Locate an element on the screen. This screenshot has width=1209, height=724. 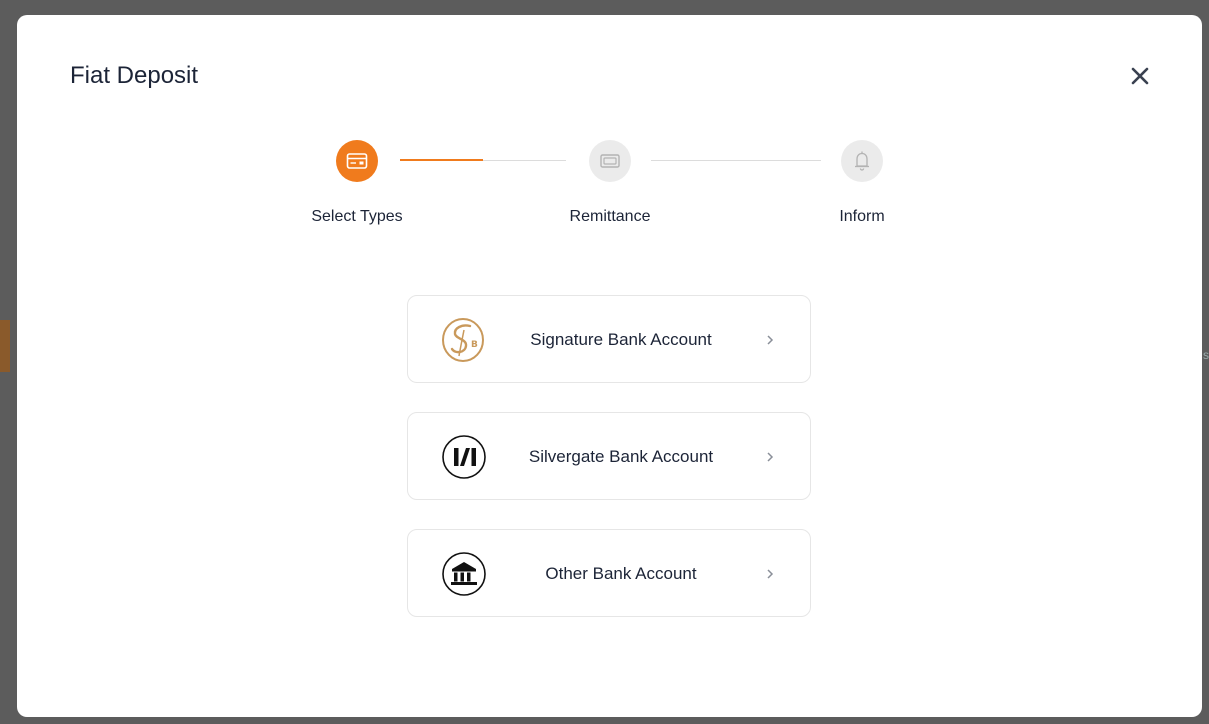
option-signature-bank: B Signature Bank Account is located at coordinates (609, 339).